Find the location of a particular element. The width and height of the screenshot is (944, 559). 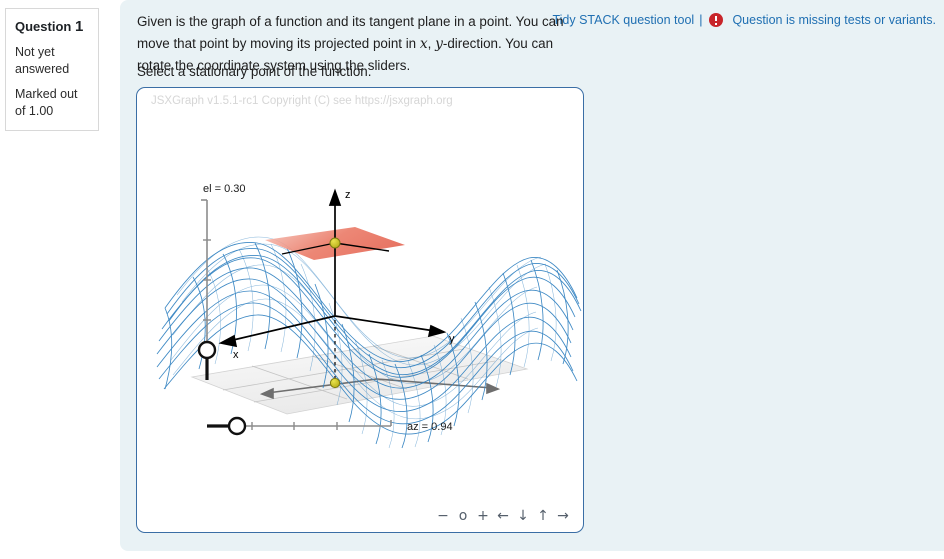

azimuth-slider is located at coordinates (299, 426).